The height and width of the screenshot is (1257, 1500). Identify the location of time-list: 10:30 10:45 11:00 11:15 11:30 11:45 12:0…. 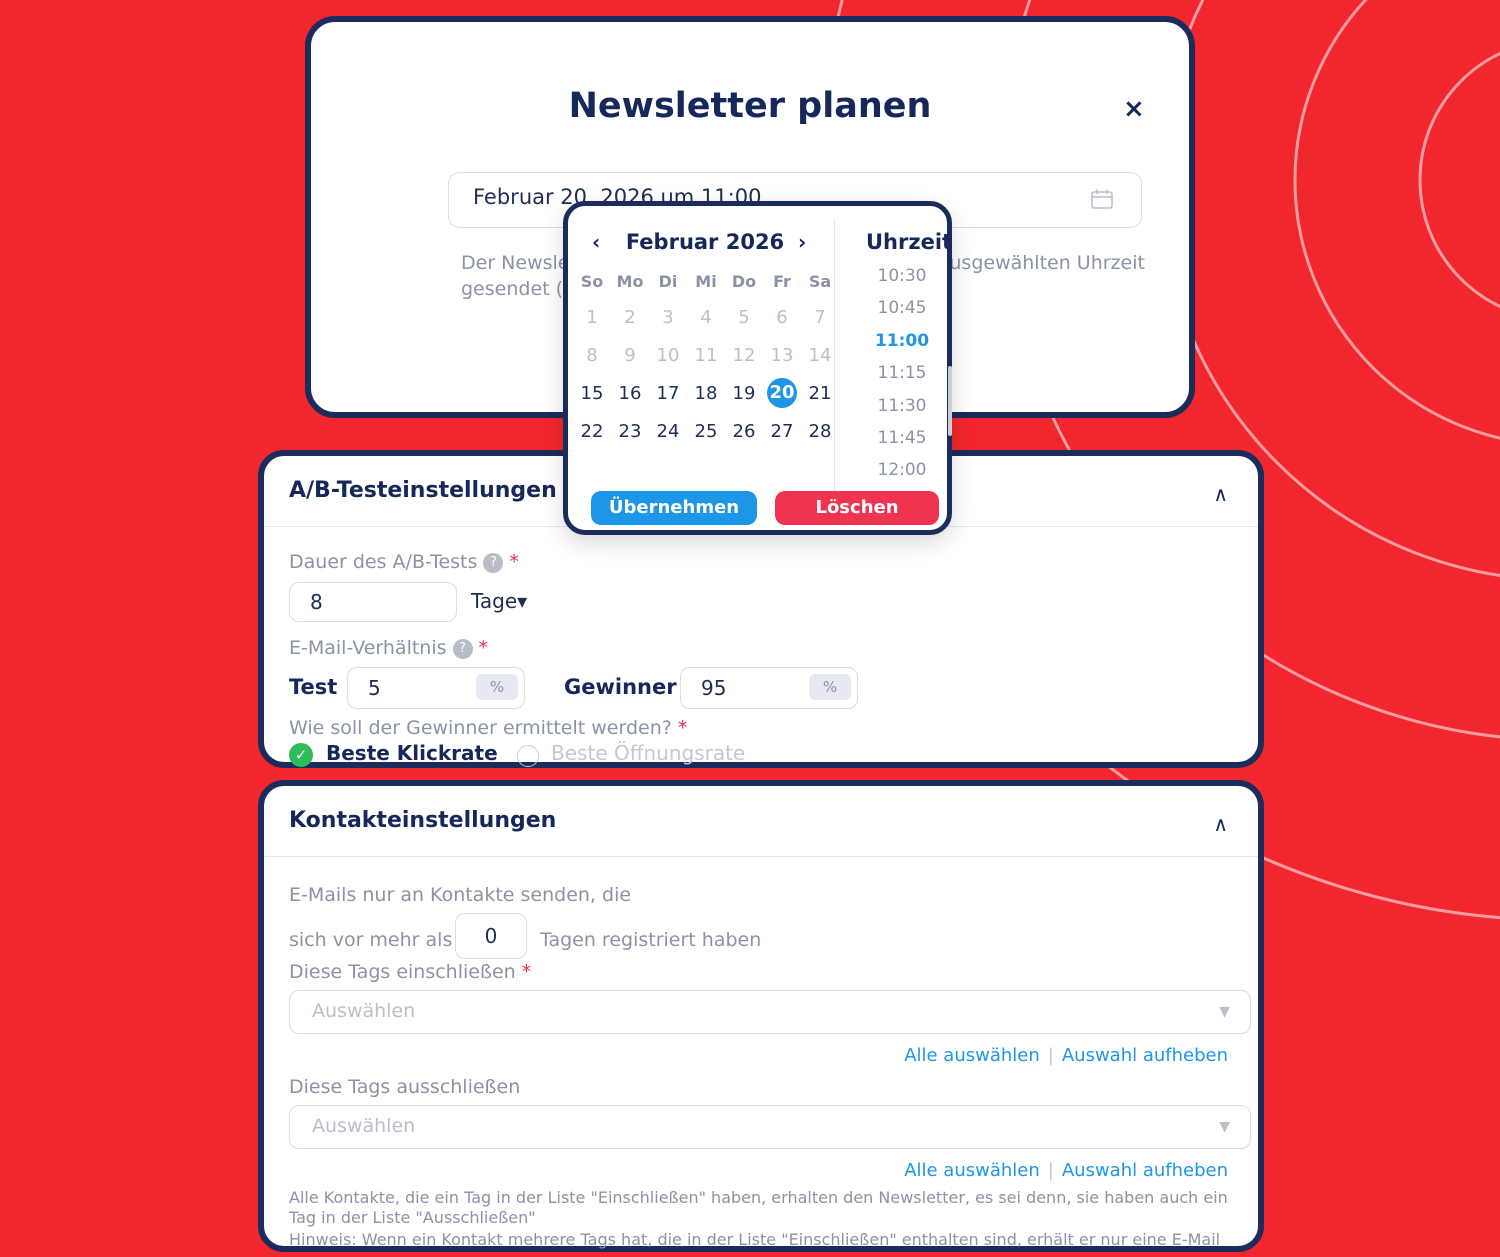
(902, 373).